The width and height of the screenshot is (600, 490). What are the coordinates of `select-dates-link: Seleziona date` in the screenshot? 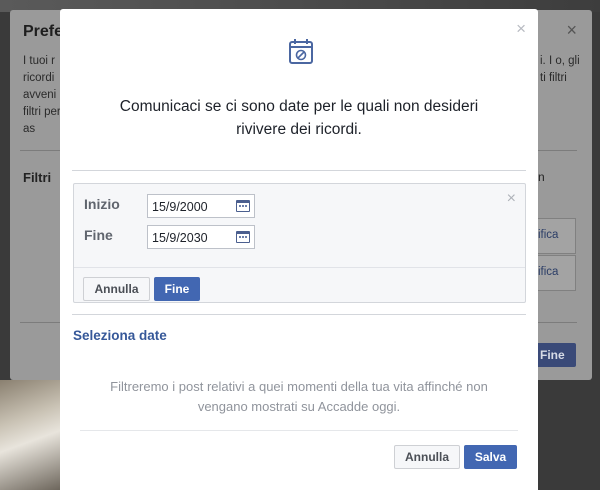 It's located at (120, 335).